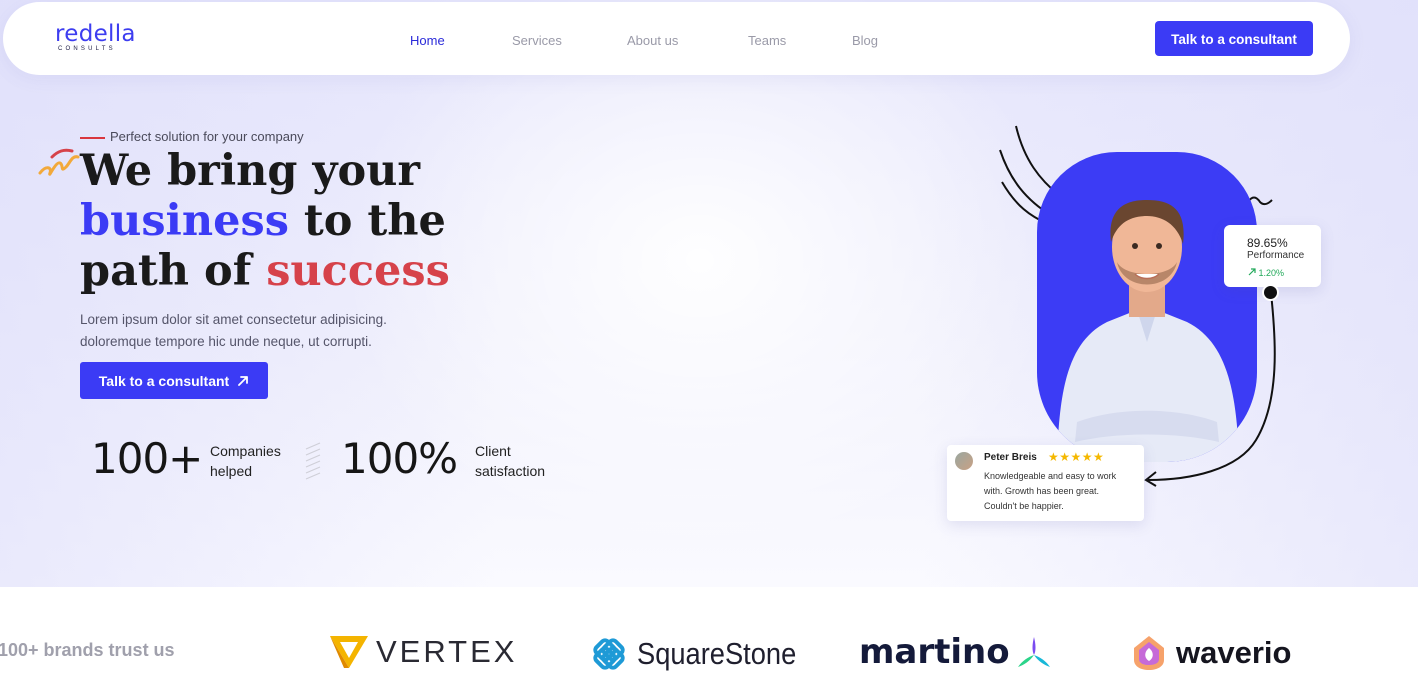 This screenshot has width=1418, height=682. Describe the element at coordinates (964, 461) in the screenshot. I see `reviewer-avatar` at that location.